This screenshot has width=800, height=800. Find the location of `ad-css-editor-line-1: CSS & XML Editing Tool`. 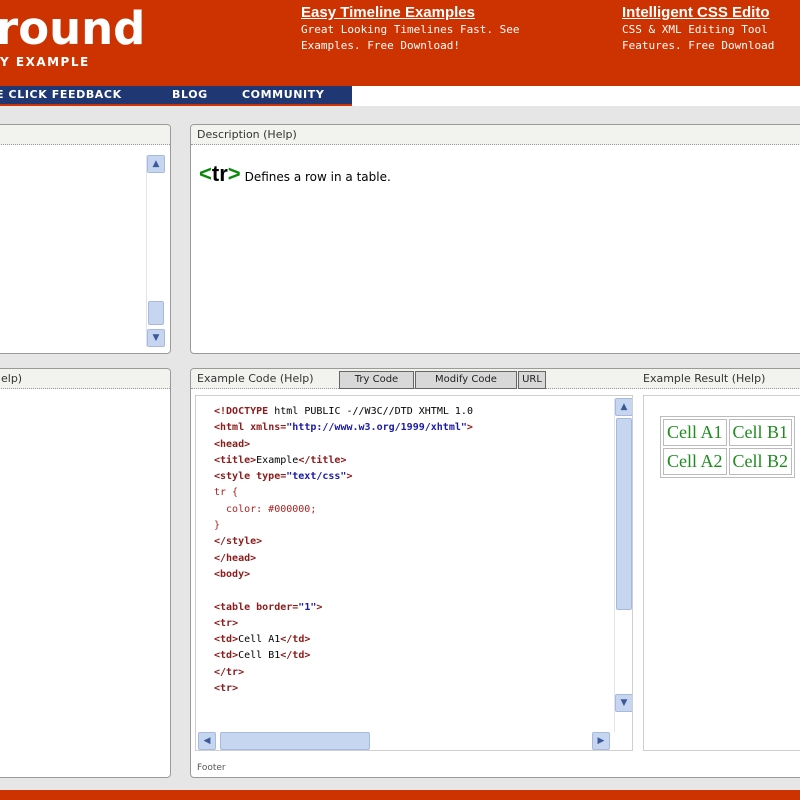

ad-css-editor-line-1: CSS & XML Editing Tool is located at coordinates (695, 29).